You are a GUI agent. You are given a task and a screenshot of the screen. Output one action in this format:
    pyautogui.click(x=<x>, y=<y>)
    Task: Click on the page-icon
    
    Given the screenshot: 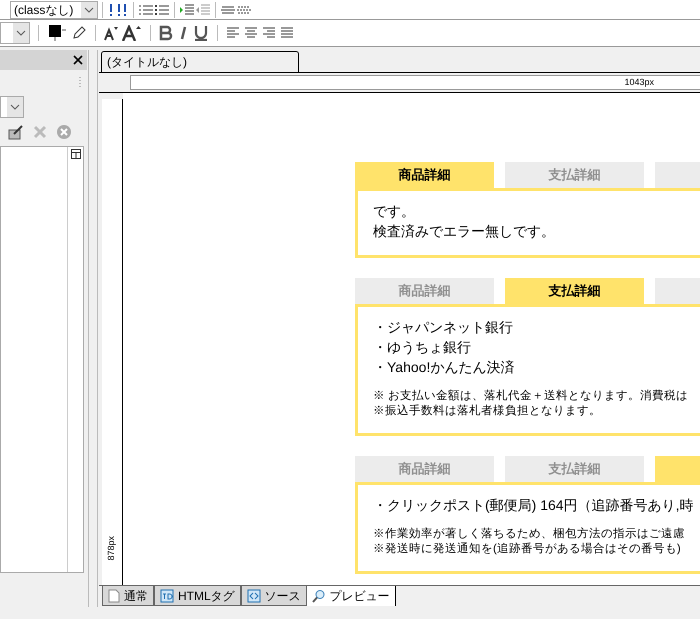 What is the action you would take?
    pyautogui.click(x=114, y=595)
    